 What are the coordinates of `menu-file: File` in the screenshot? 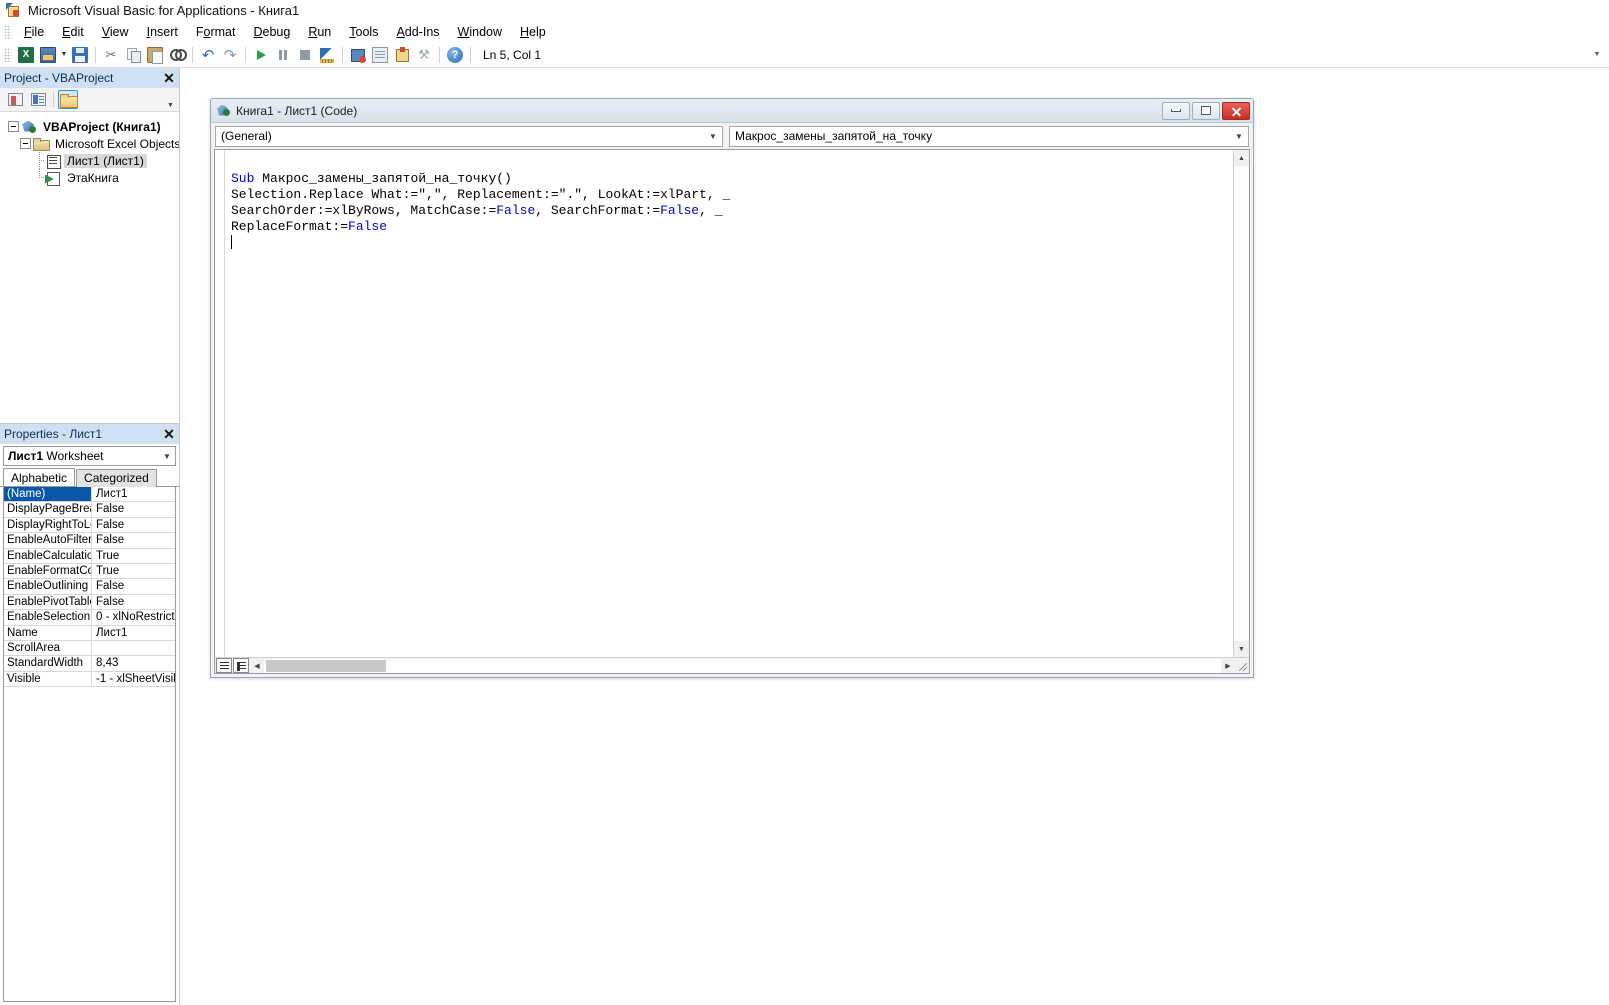 It's located at (34, 32).